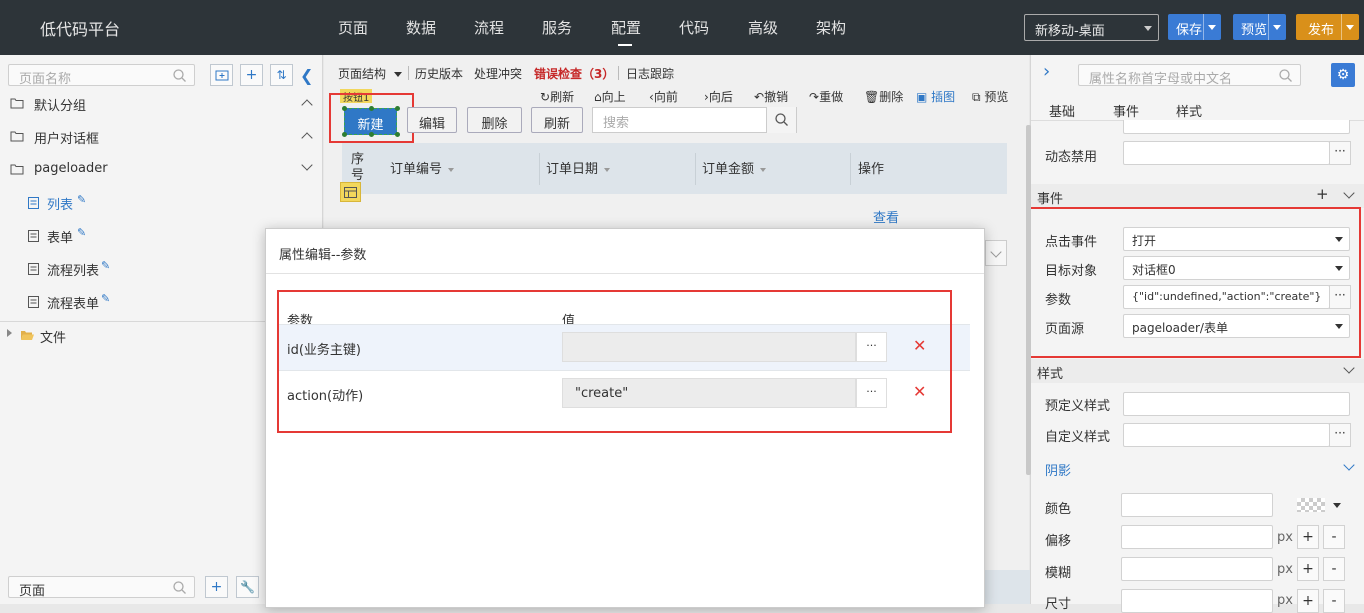  I want to click on refresh-button: 刷新, so click(557, 120).